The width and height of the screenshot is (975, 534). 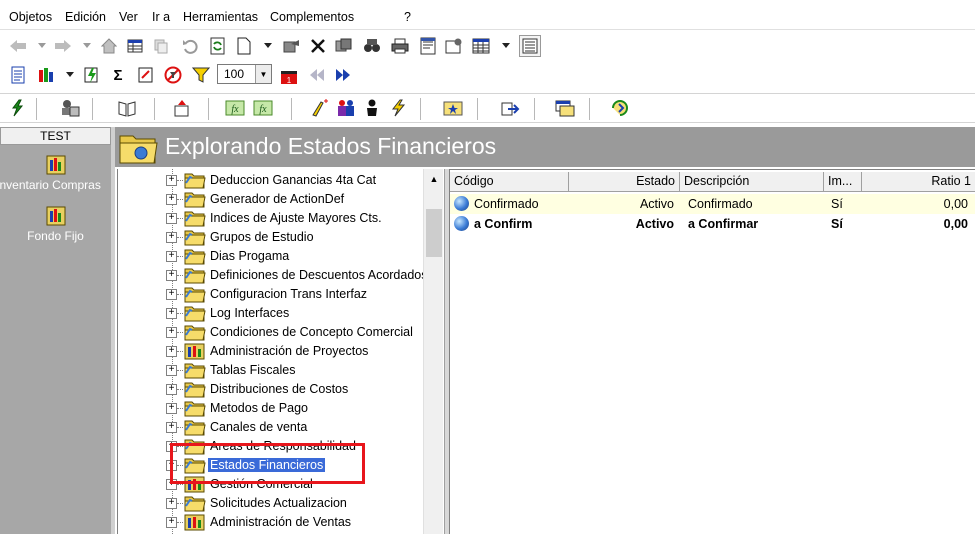 What do you see at coordinates (407, 17) in the screenshot?
I see `menu-help: ?` at bounding box center [407, 17].